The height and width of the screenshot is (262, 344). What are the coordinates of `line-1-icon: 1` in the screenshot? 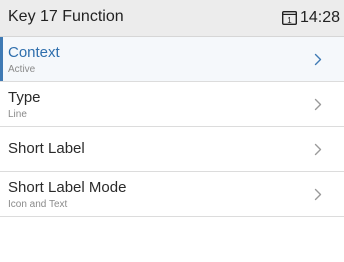 It's located at (289, 18).